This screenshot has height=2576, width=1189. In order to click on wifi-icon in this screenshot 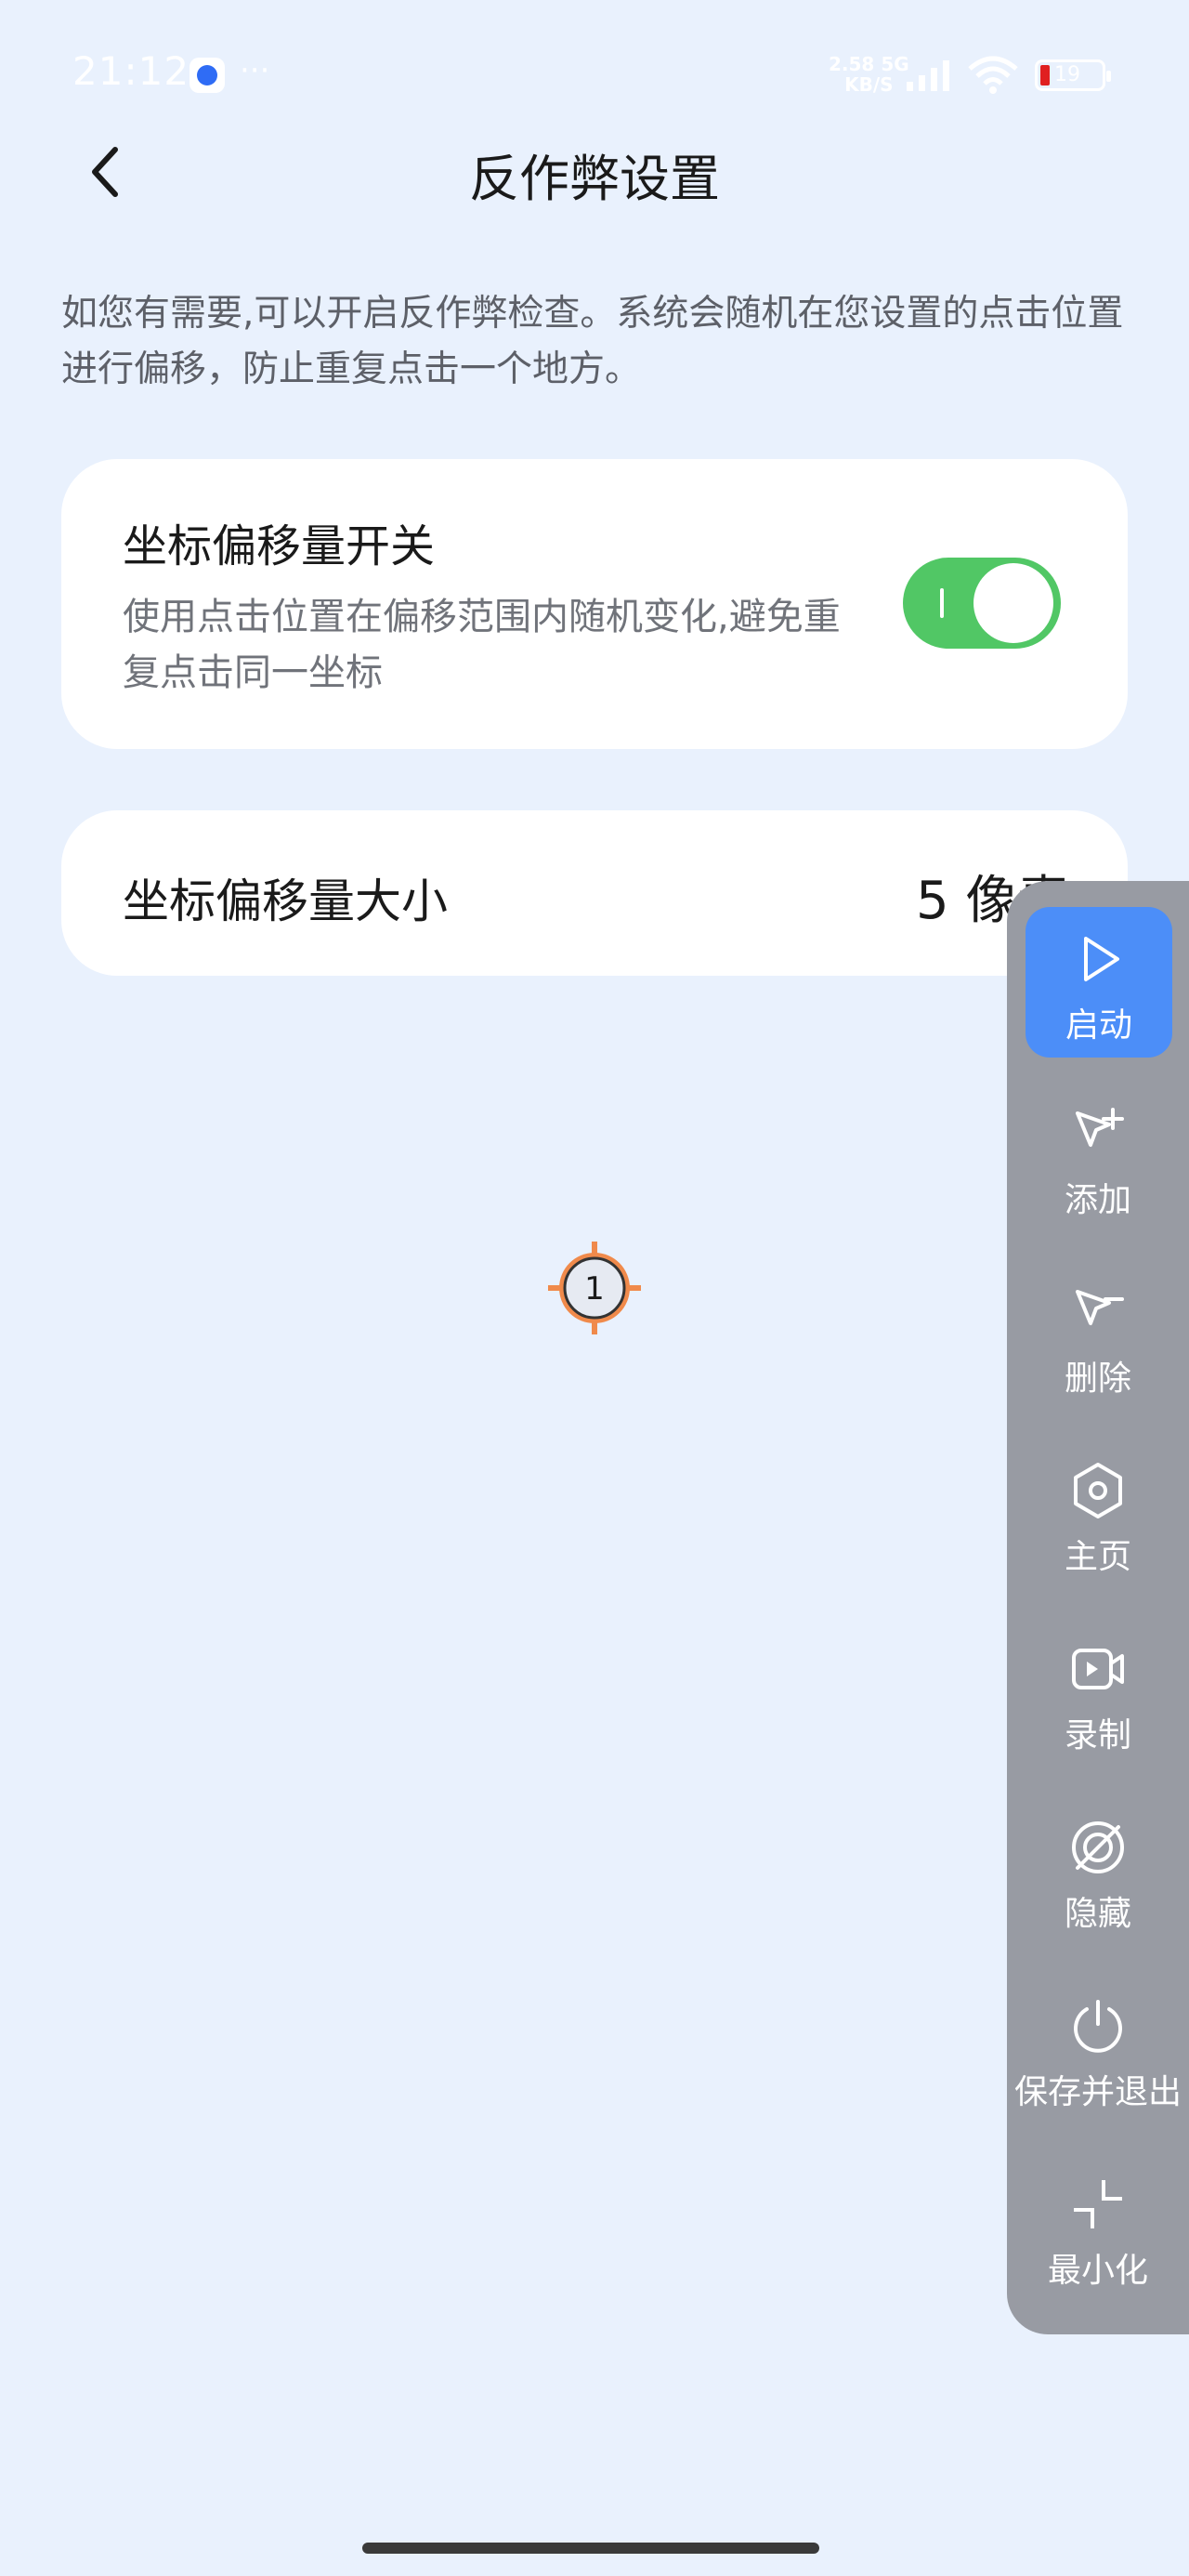, I will do `click(993, 75)`.